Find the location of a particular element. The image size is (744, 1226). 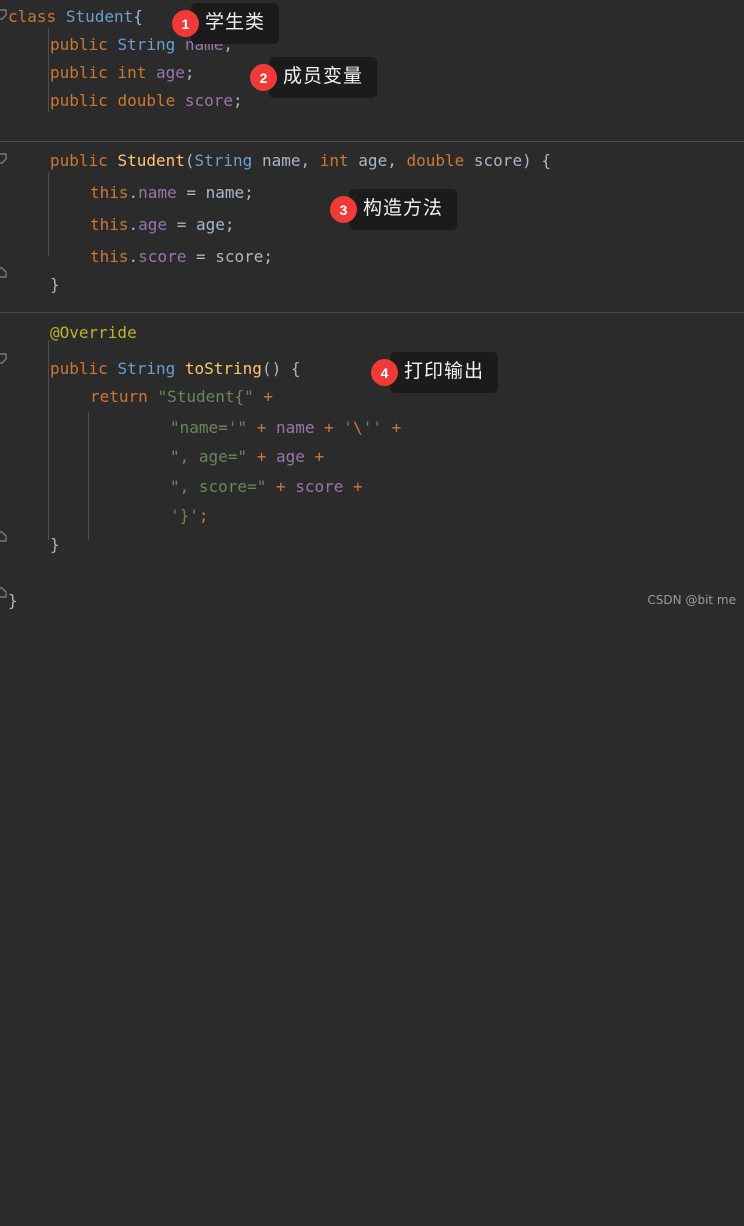

token-variable: score is located at coordinates (319, 486).